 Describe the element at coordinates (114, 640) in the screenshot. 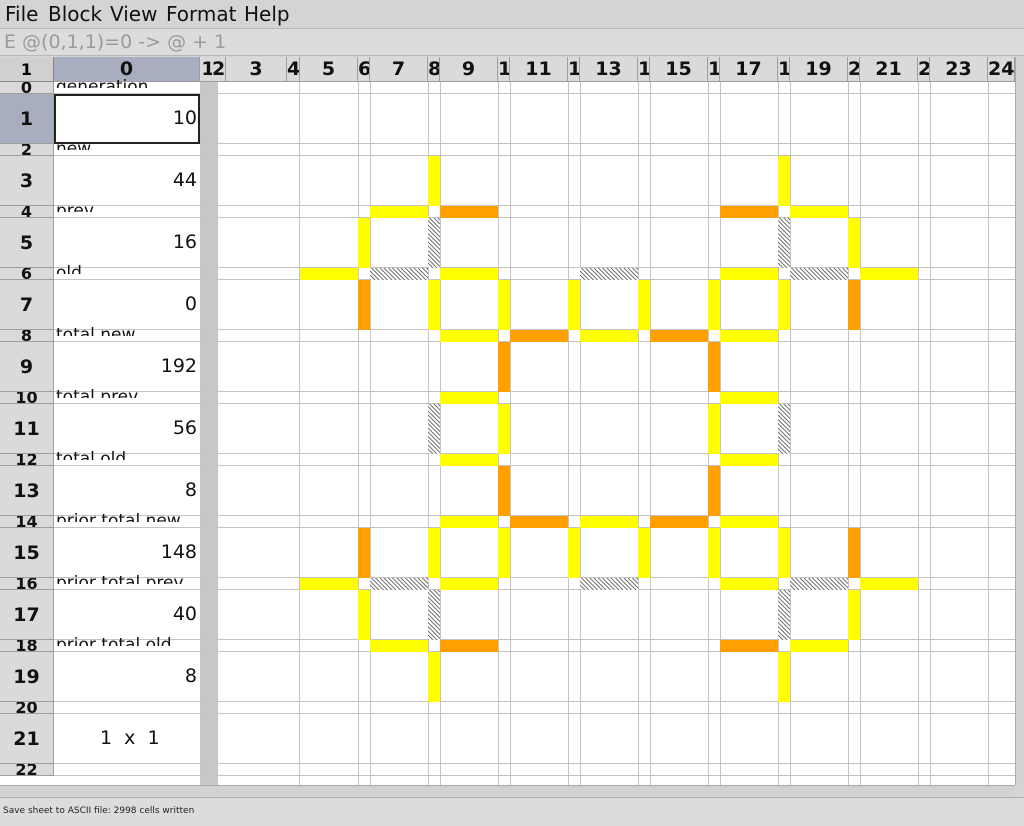

I see `label-cell: prior total old` at that location.